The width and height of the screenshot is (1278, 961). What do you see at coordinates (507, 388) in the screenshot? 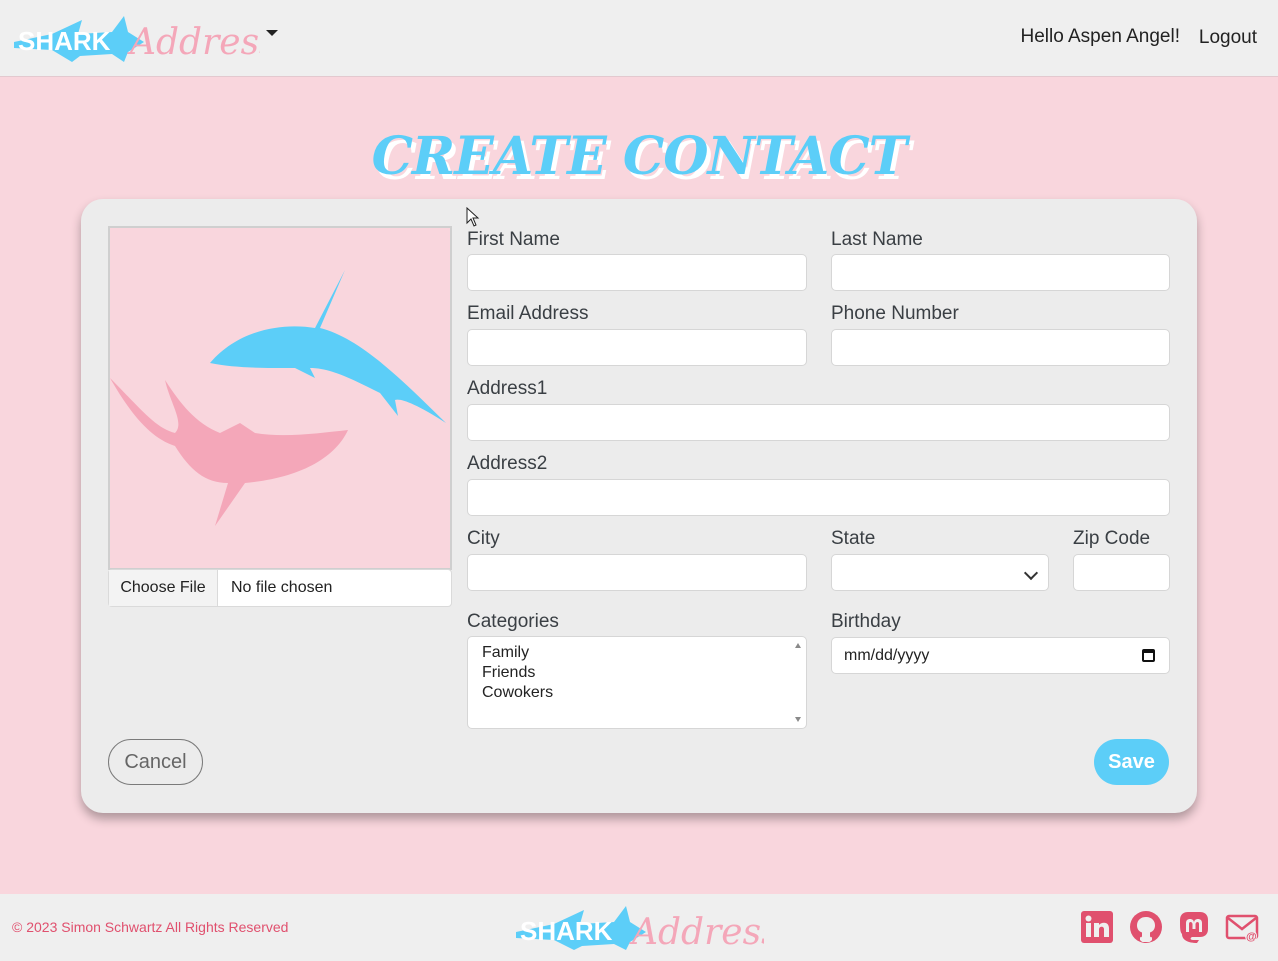
I see `address1-label: Address1` at bounding box center [507, 388].